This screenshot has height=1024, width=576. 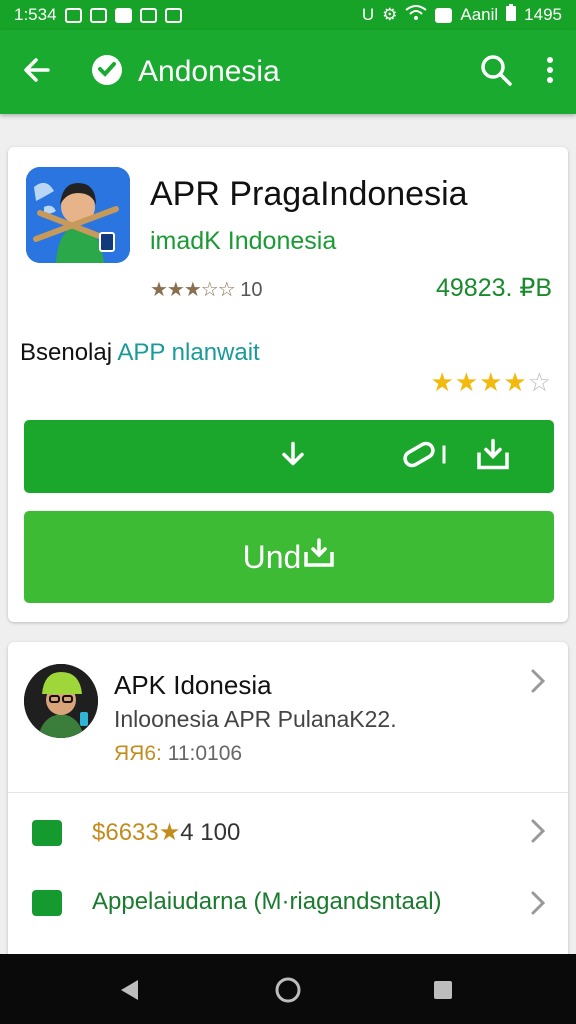 What do you see at coordinates (251, 290) in the screenshot?
I see `rating-count: 10` at bounding box center [251, 290].